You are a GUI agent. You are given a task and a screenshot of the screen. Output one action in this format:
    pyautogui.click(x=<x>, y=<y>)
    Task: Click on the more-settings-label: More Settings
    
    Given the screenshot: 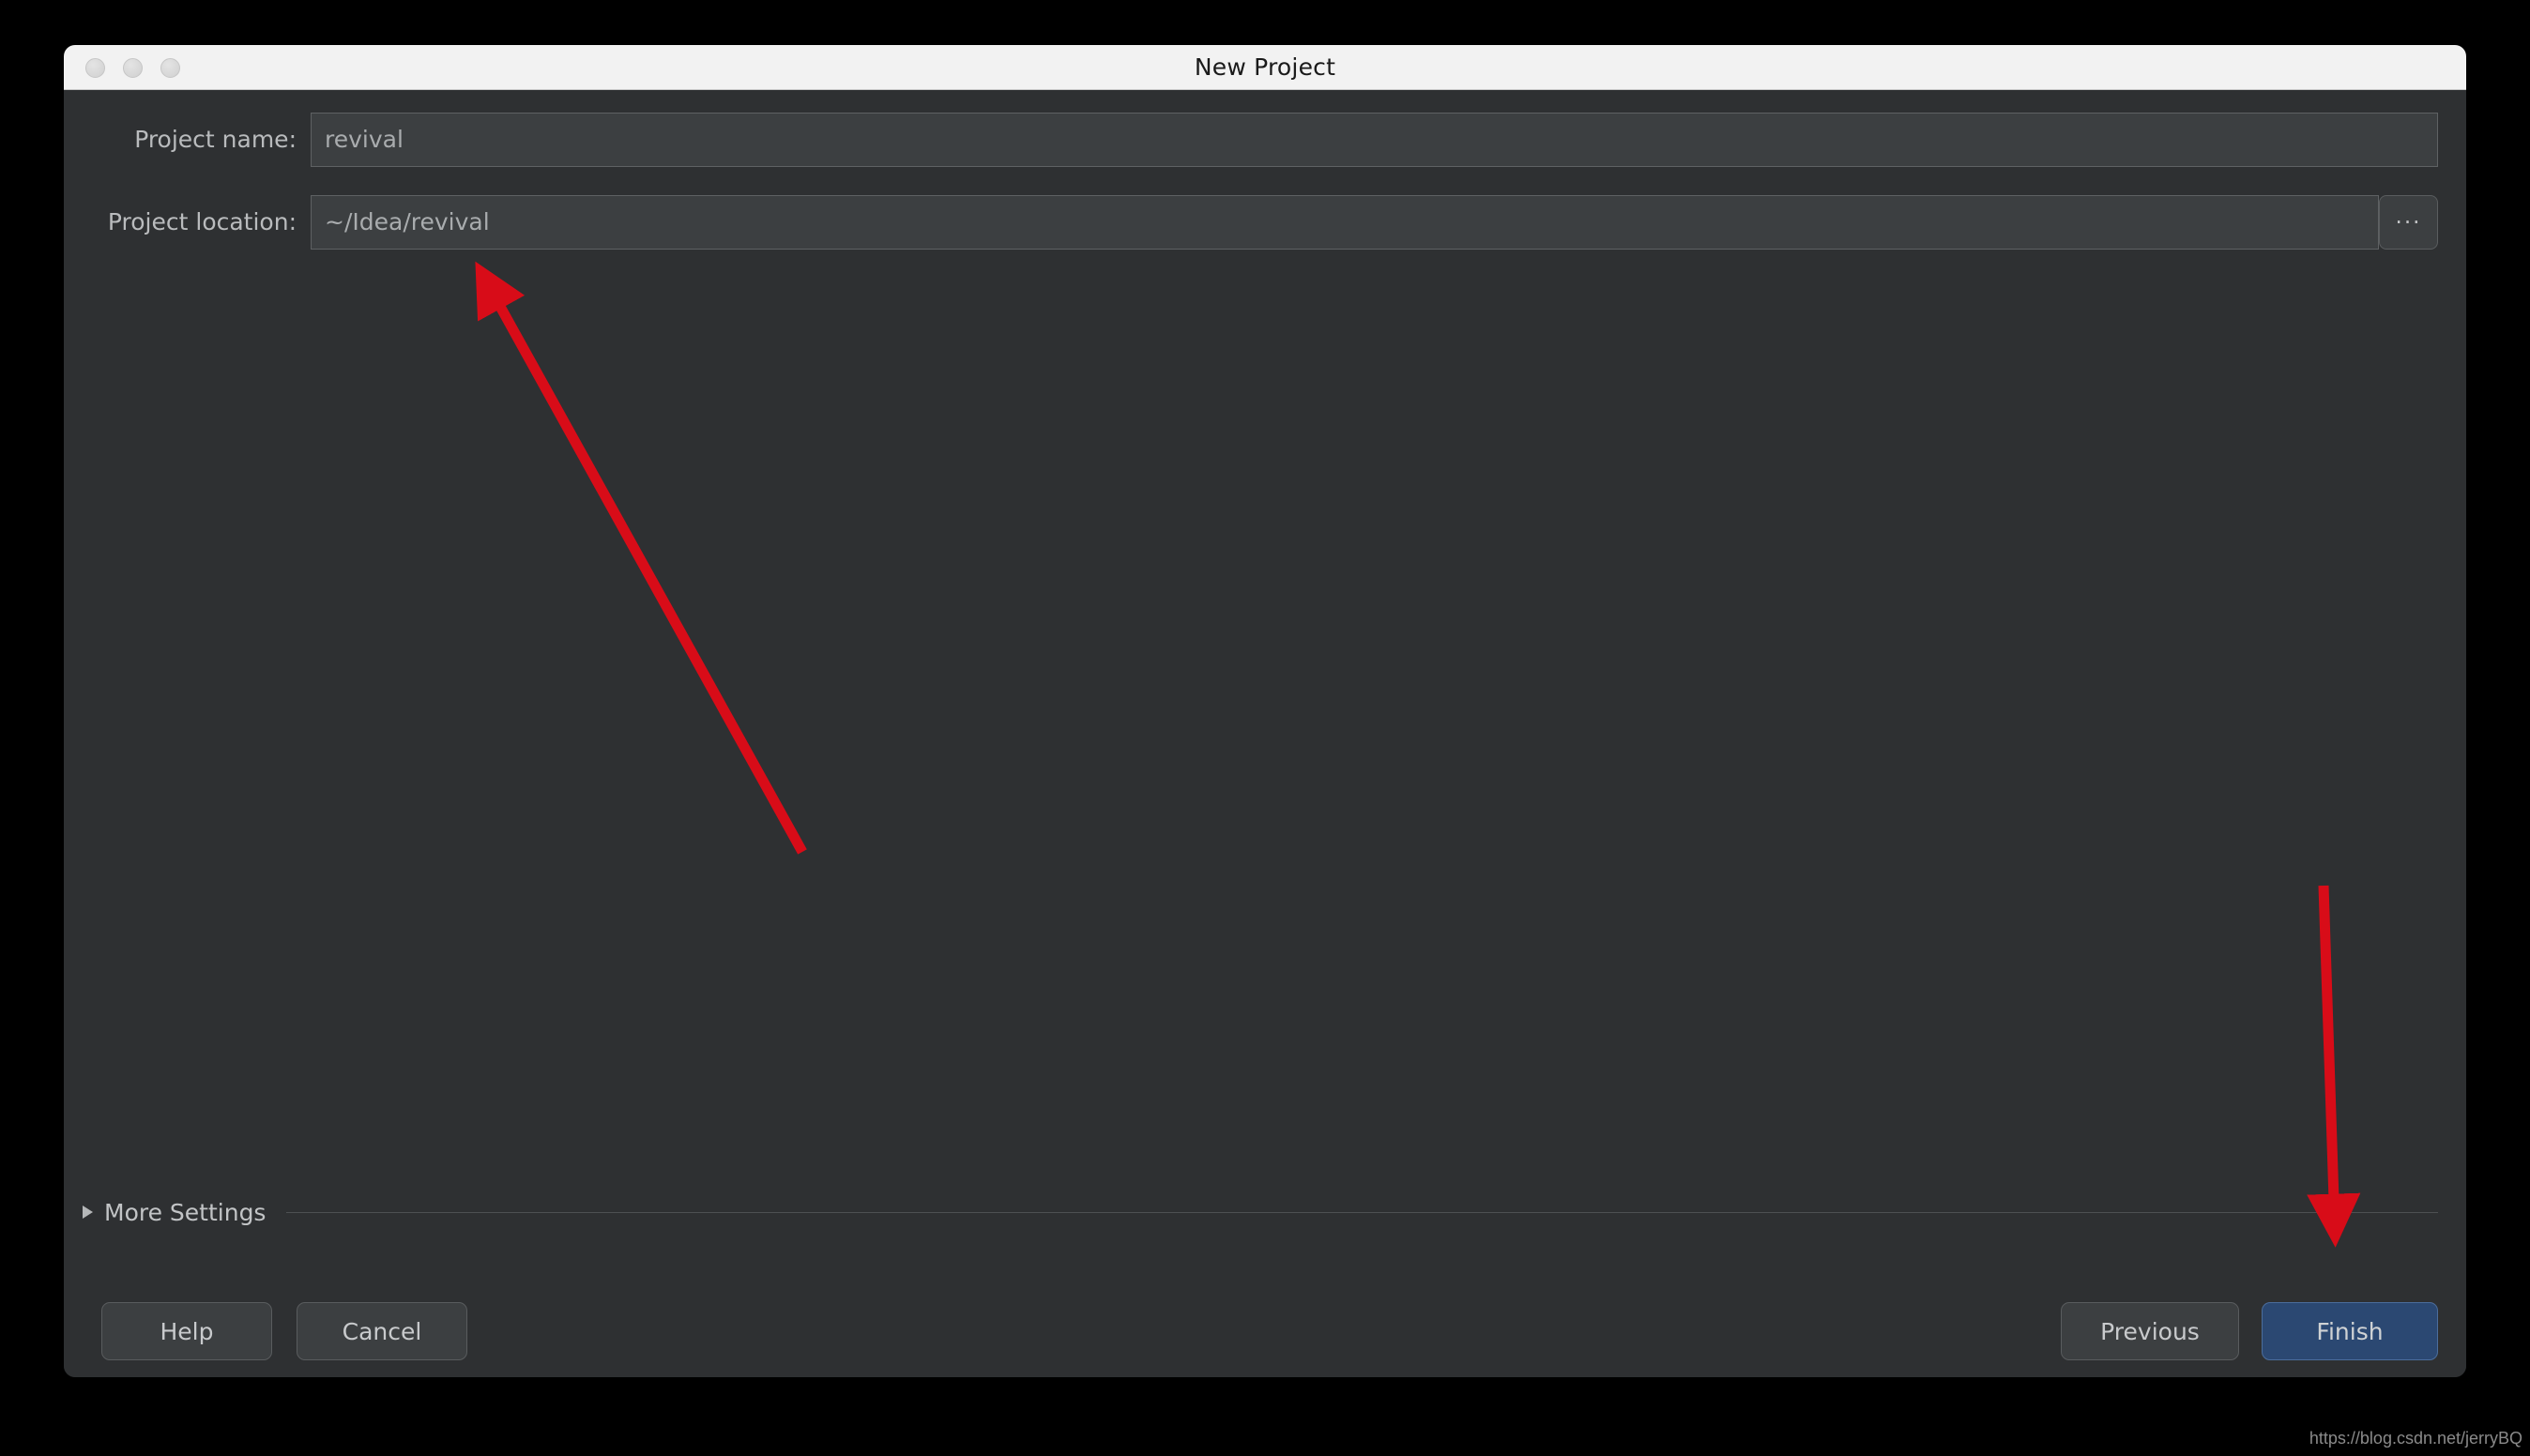 What is the action you would take?
    pyautogui.click(x=186, y=1212)
    